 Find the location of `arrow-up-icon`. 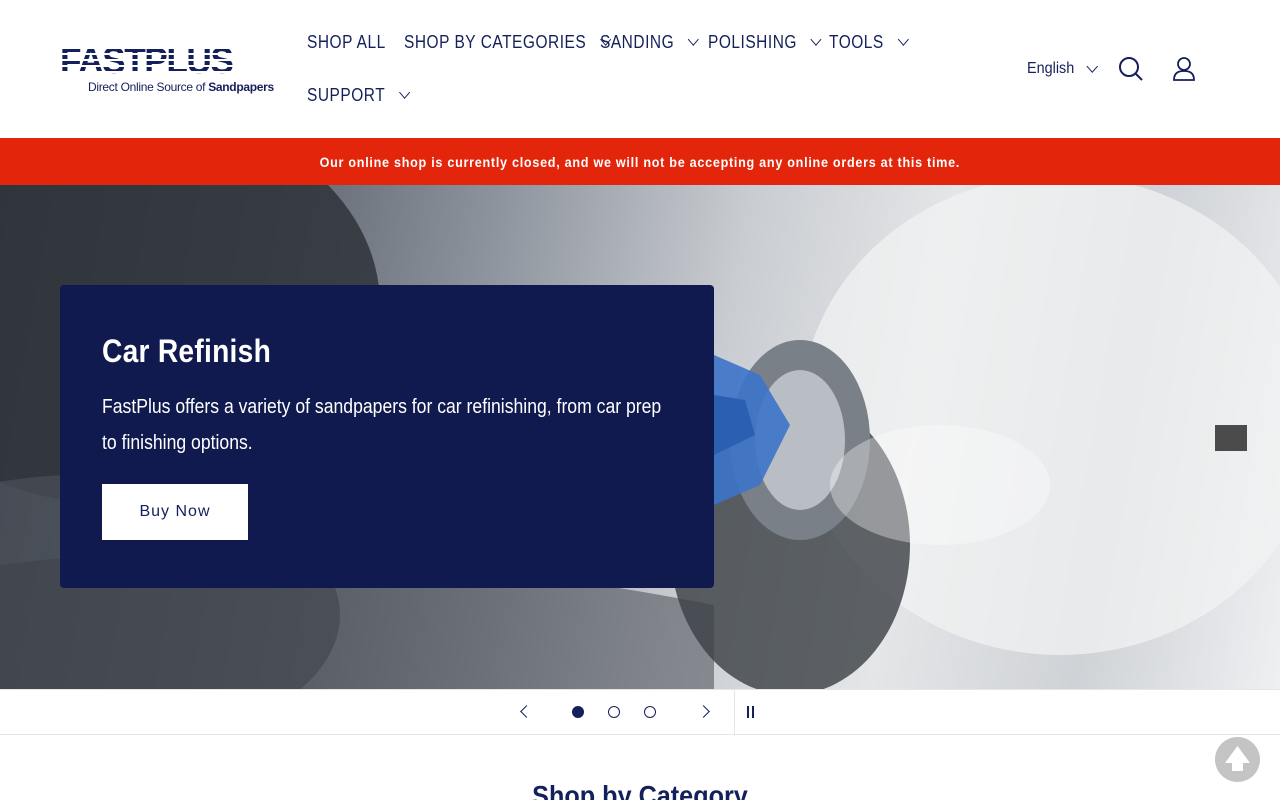

arrow-up-icon is located at coordinates (1237, 758).